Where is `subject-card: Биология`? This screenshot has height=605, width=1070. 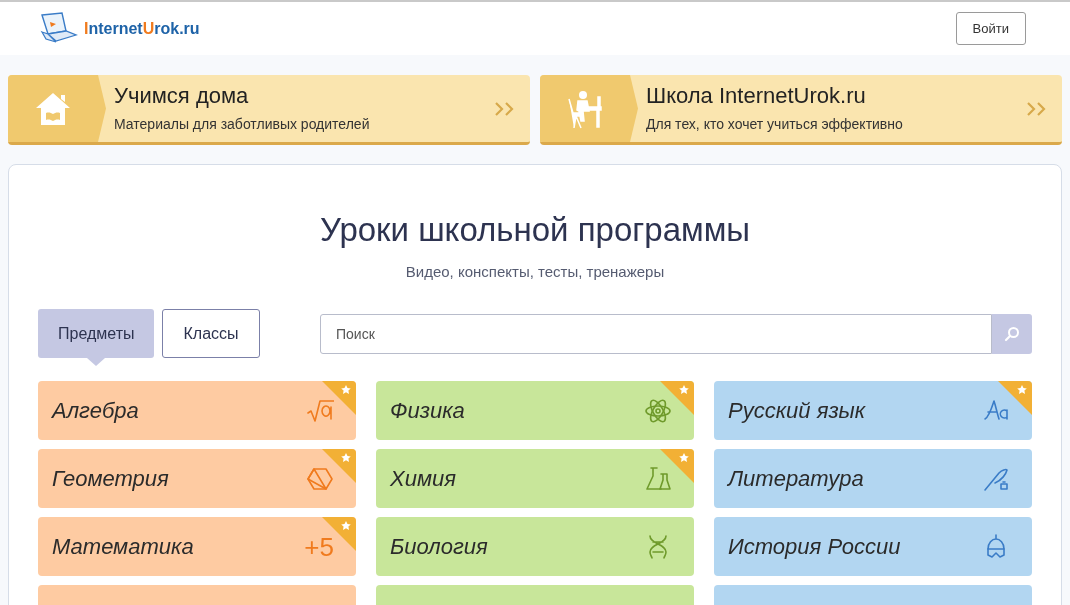
subject-card: Биология is located at coordinates (535, 546).